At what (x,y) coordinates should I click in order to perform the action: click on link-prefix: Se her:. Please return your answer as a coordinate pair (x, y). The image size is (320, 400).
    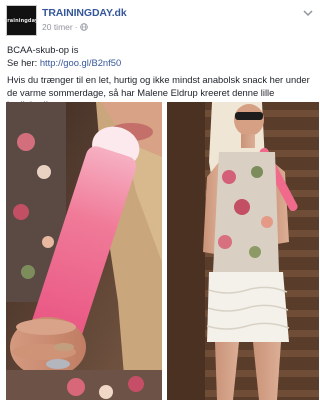
    Looking at the image, I should click on (23, 62).